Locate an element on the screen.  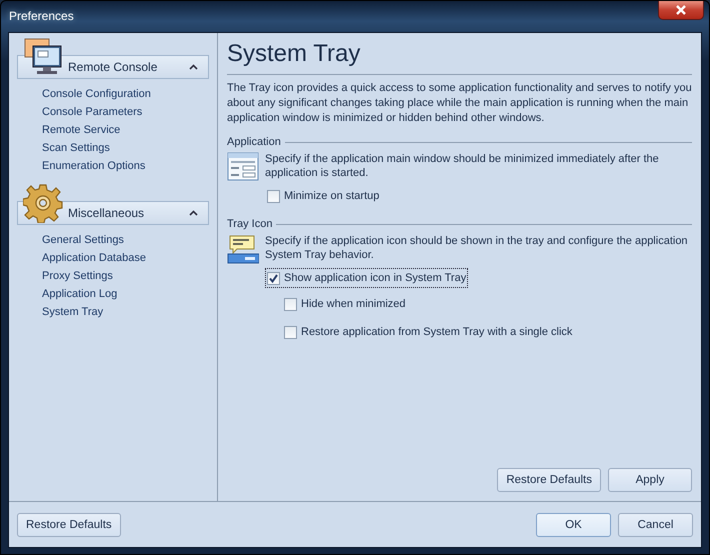
page-description: The Tray icon provides a quick access to some application functionality and serves to notify you about any significant changes taking place while the main application is running when the main application window is minimized or hidden behind other windows. is located at coordinates (459, 103).